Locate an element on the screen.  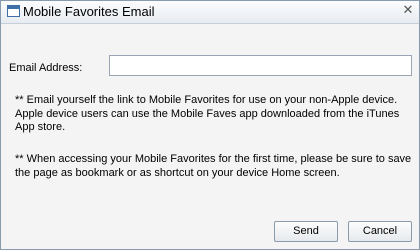
cancel-button: Cancel is located at coordinates (380, 231).